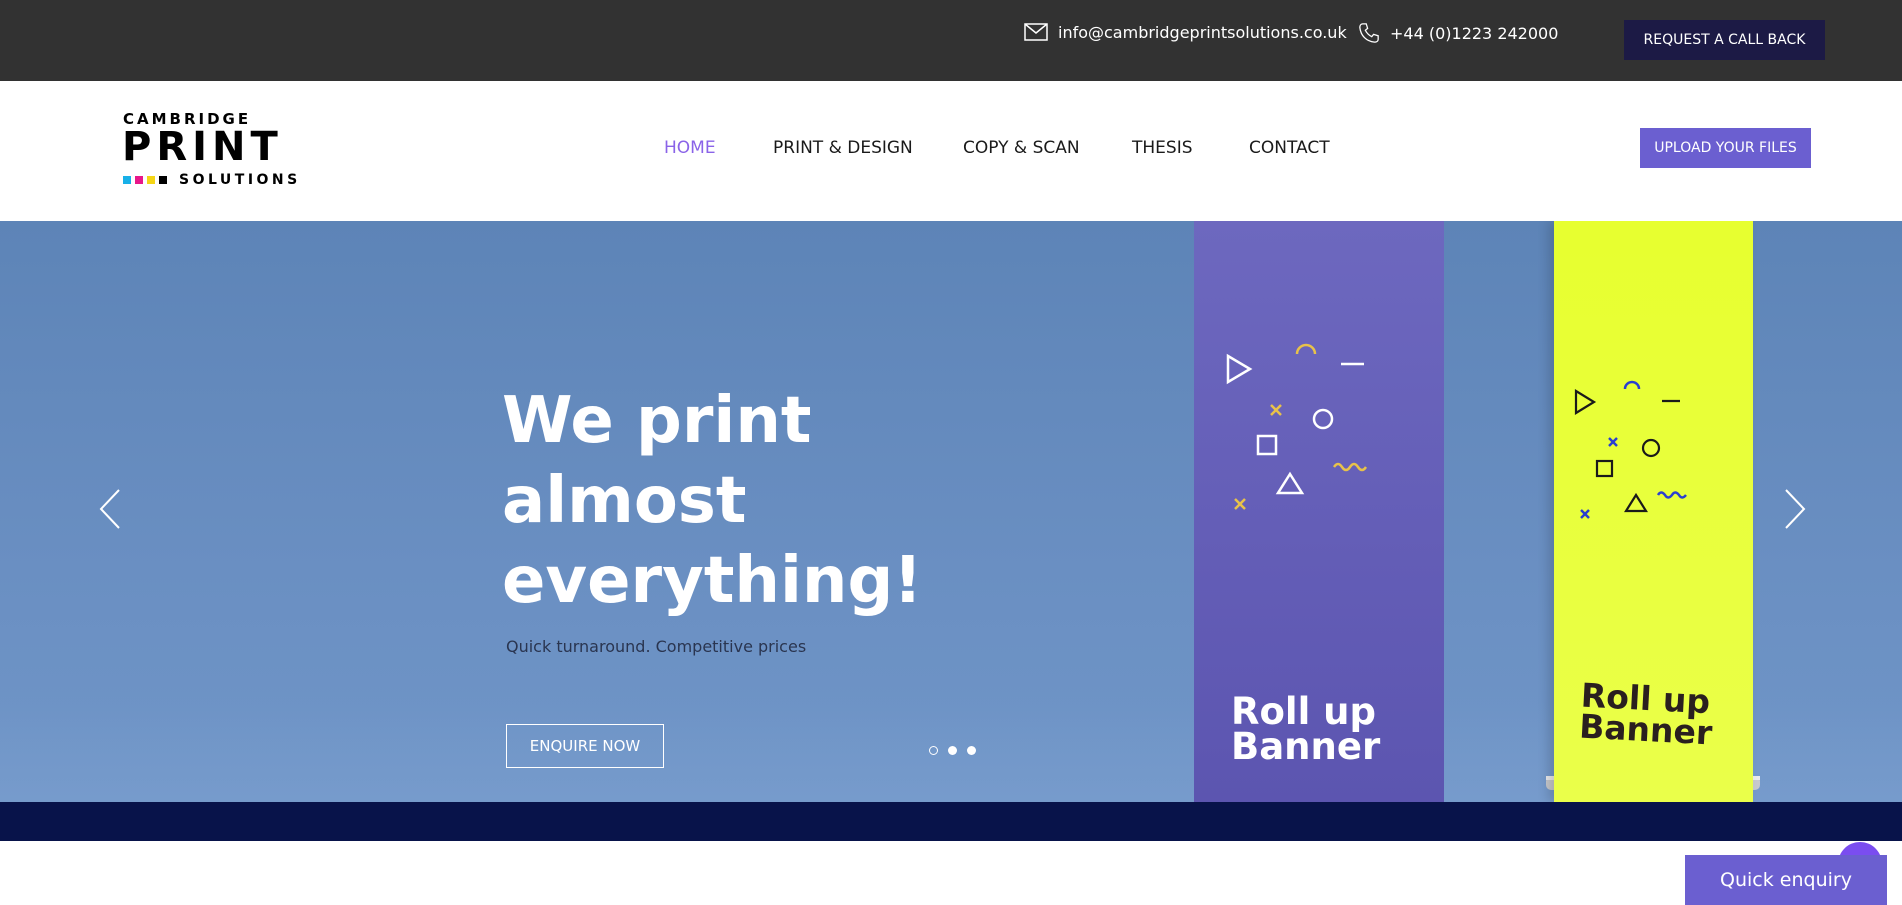 The image size is (1902, 905). What do you see at coordinates (127, 180) in the screenshot?
I see `logo-swatch-cyan` at bounding box center [127, 180].